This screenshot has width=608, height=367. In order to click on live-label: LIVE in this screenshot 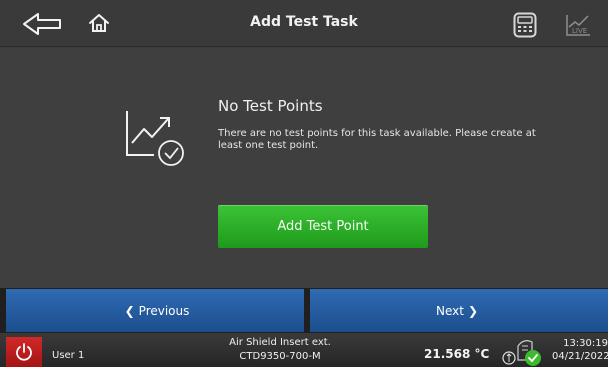, I will do `click(579, 31)`.